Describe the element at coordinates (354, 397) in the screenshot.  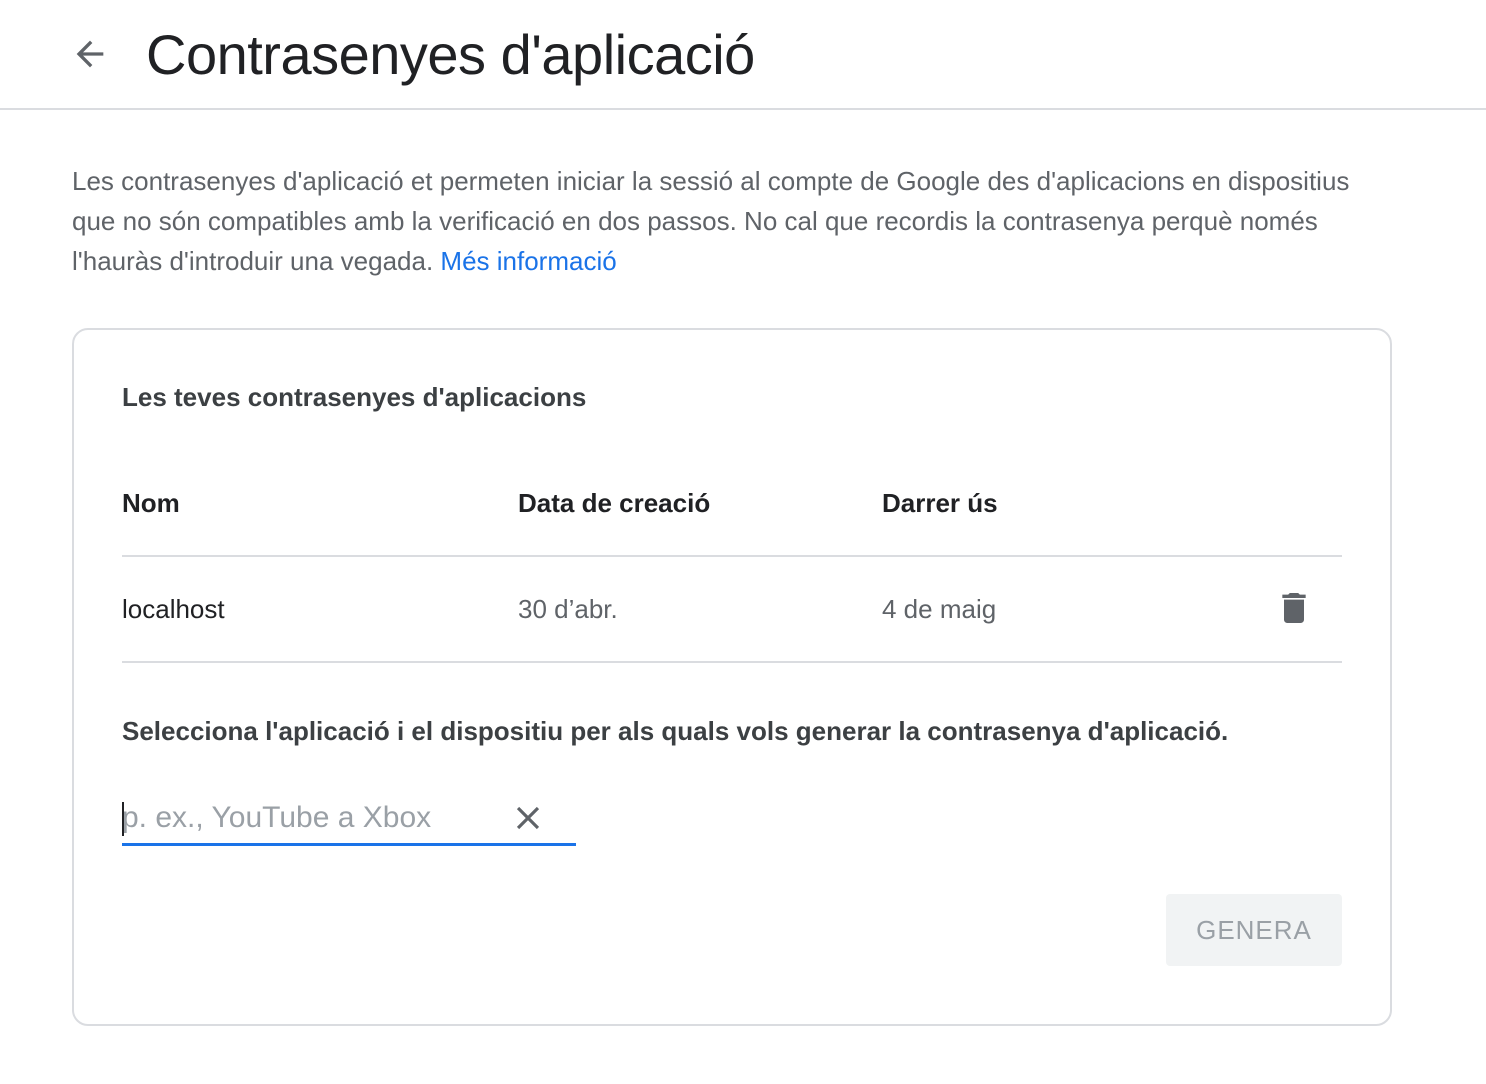
I see `card-title: Les teves contrasenyes d'aplicacions` at that location.